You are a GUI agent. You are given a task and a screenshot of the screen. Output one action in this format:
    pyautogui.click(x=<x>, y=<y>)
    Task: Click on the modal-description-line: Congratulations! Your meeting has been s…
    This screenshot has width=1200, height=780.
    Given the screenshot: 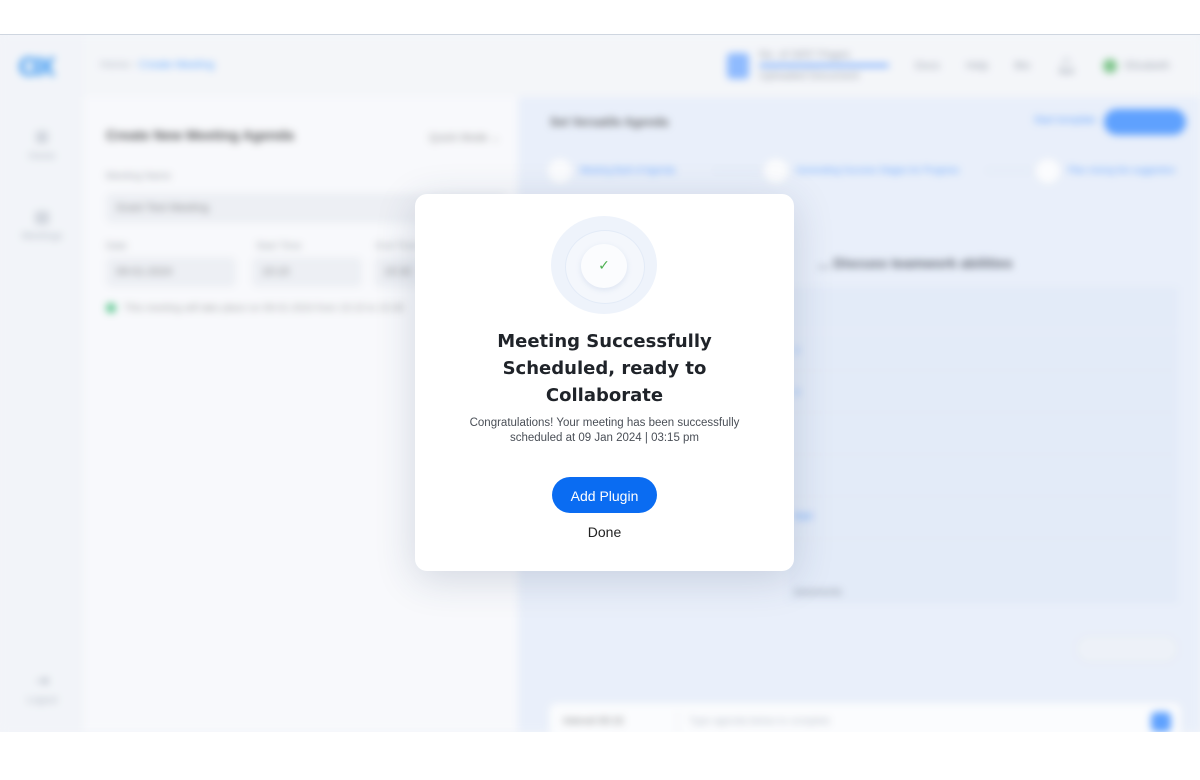 What is the action you would take?
    pyautogui.click(x=604, y=423)
    